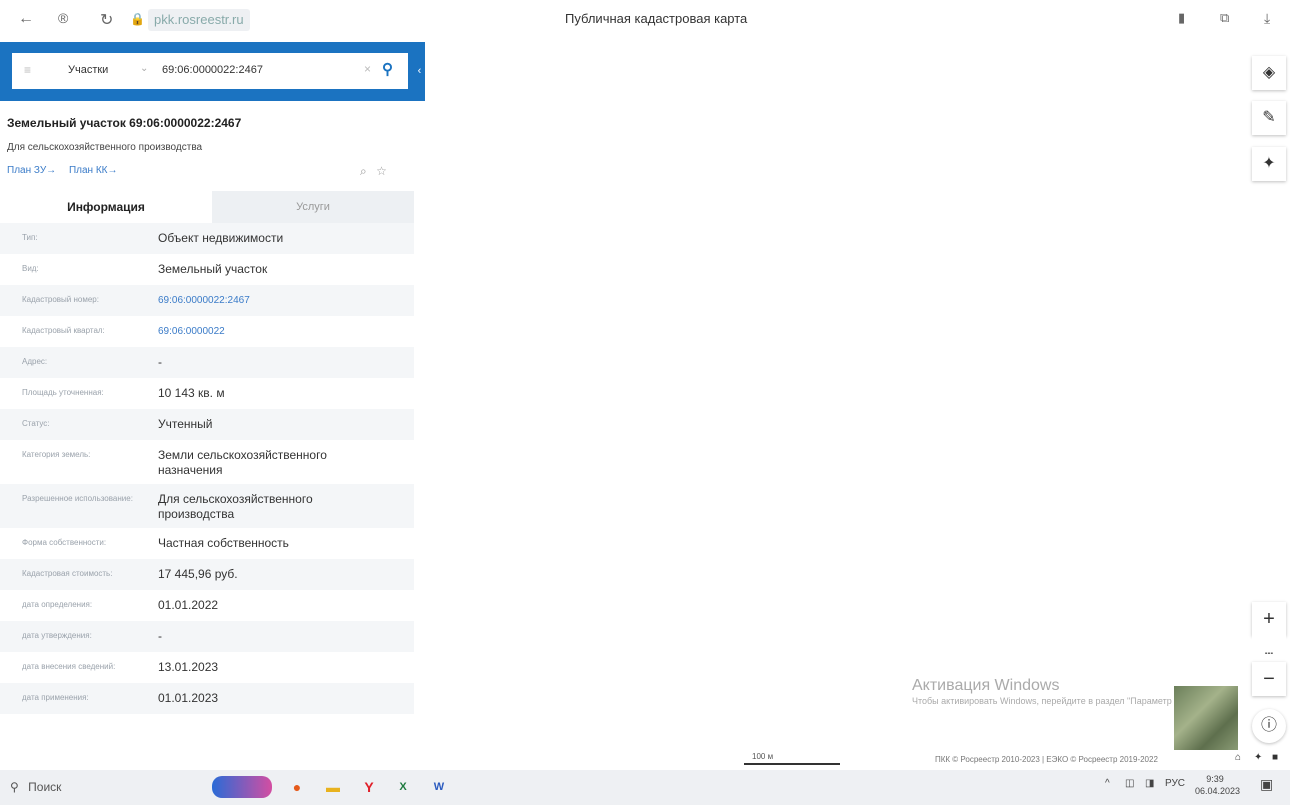 This screenshot has height=805, width=1290. Describe the element at coordinates (64, 542) in the screenshot. I see `info-key: Форма собственности:` at that location.